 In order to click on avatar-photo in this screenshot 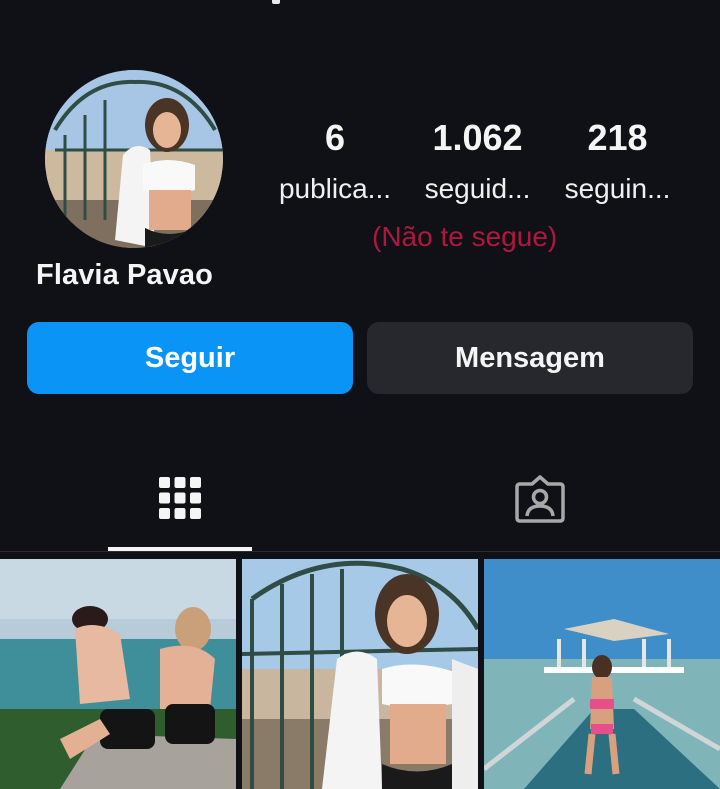, I will do `click(134, 159)`.